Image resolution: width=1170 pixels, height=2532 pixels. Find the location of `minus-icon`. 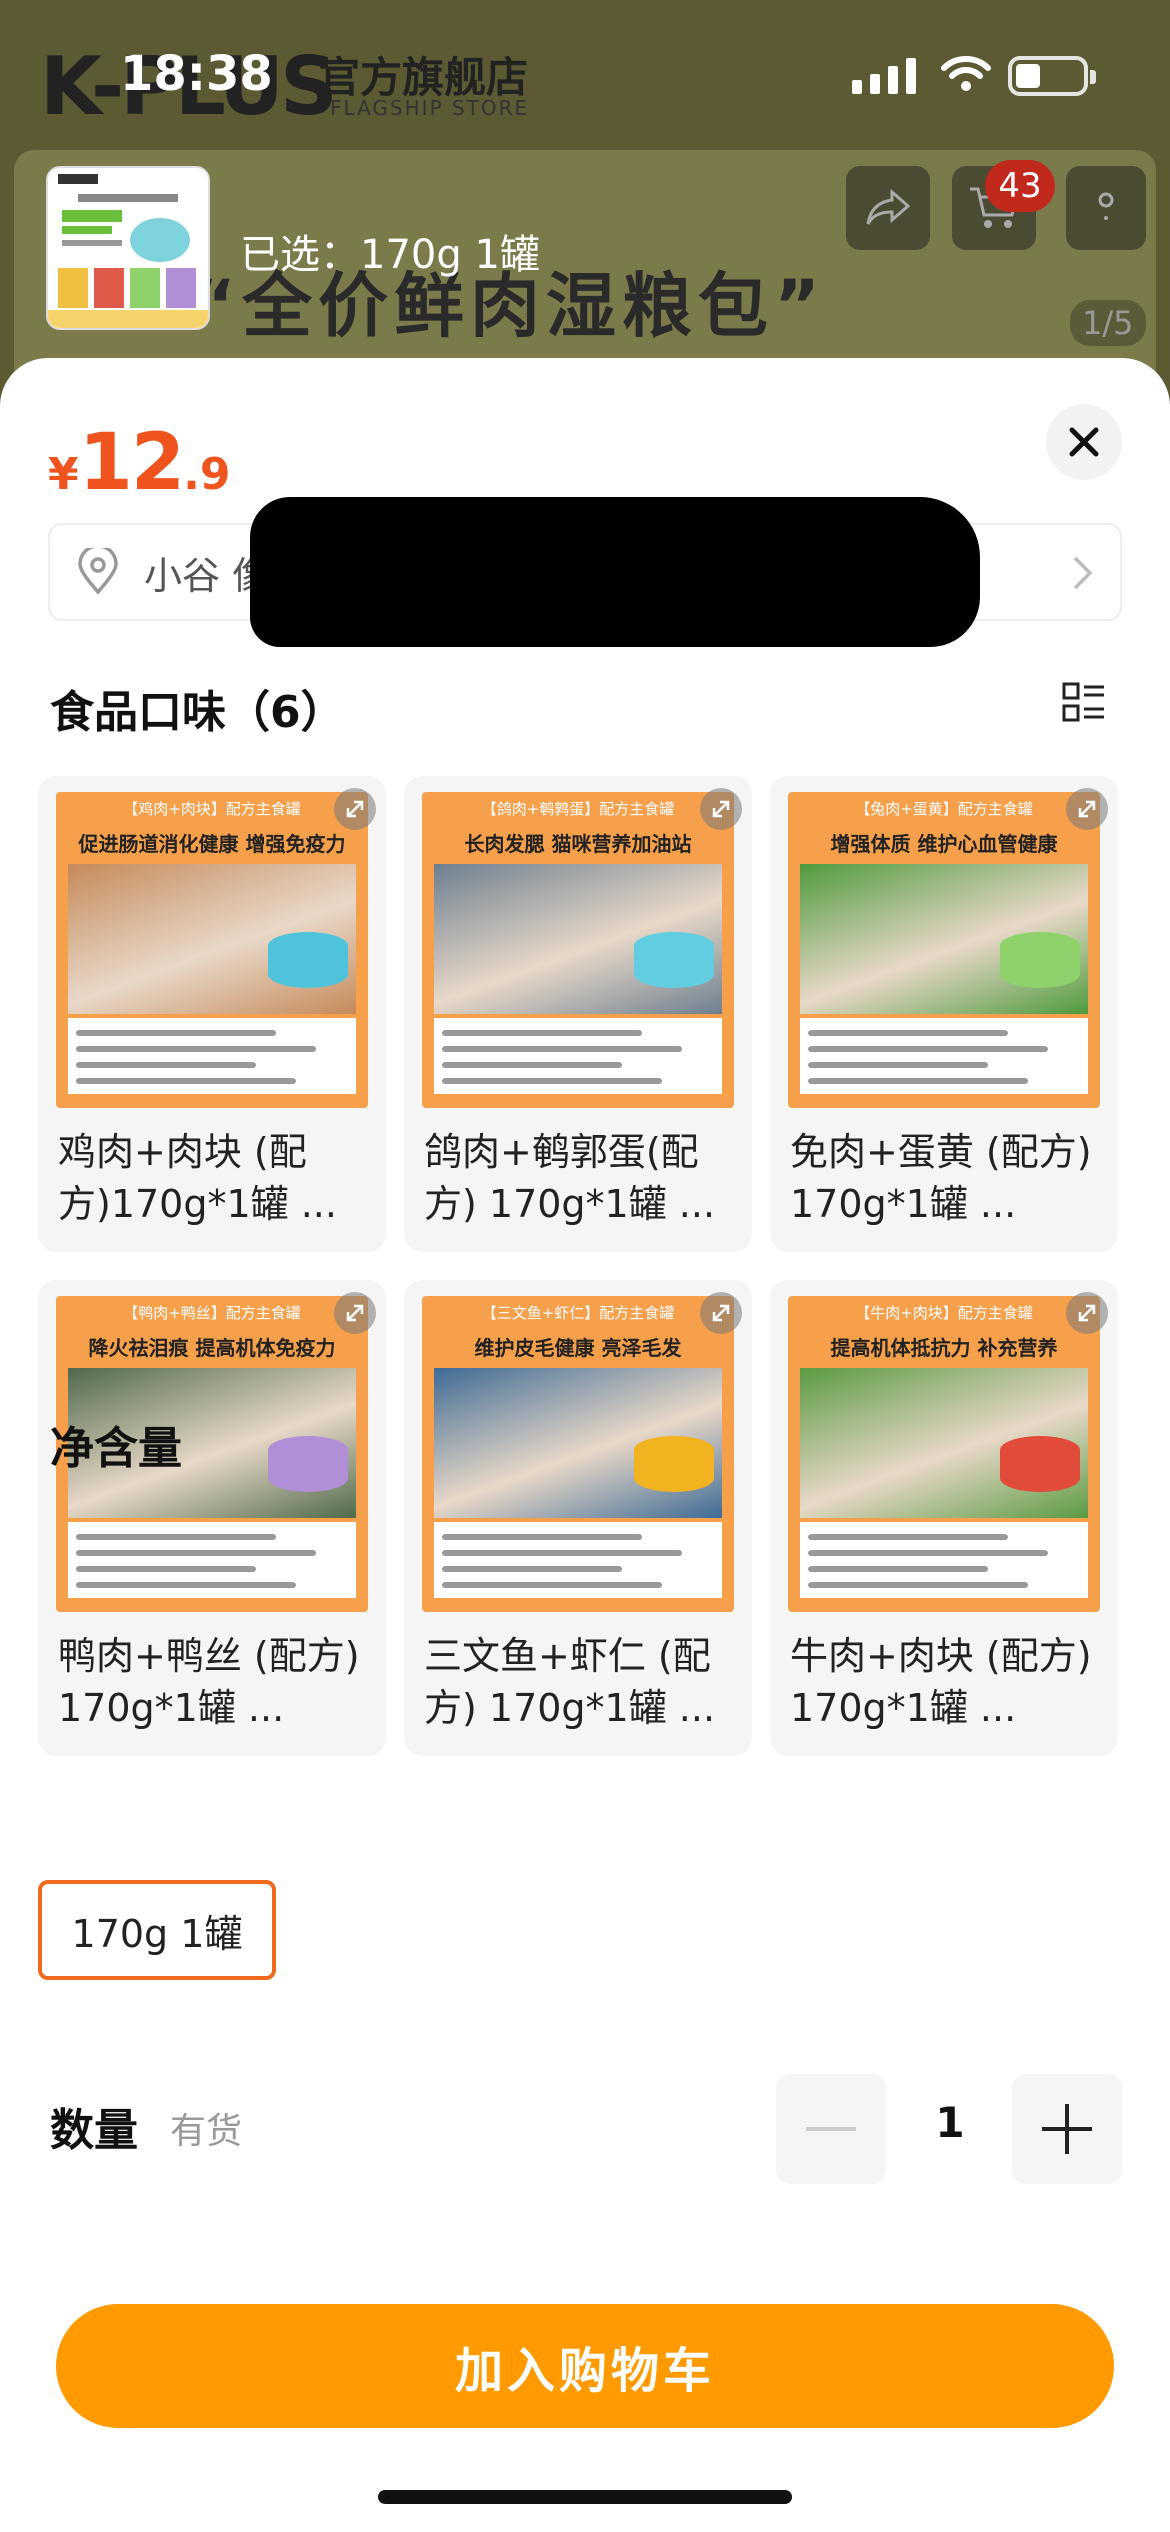

minus-icon is located at coordinates (831, 2129).